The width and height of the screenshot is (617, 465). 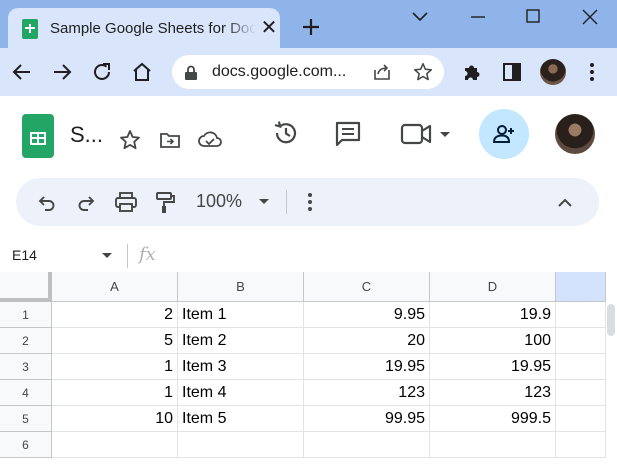 What do you see at coordinates (241, 287) in the screenshot?
I see `column-header-b: B` at bounding box center [241, 287].